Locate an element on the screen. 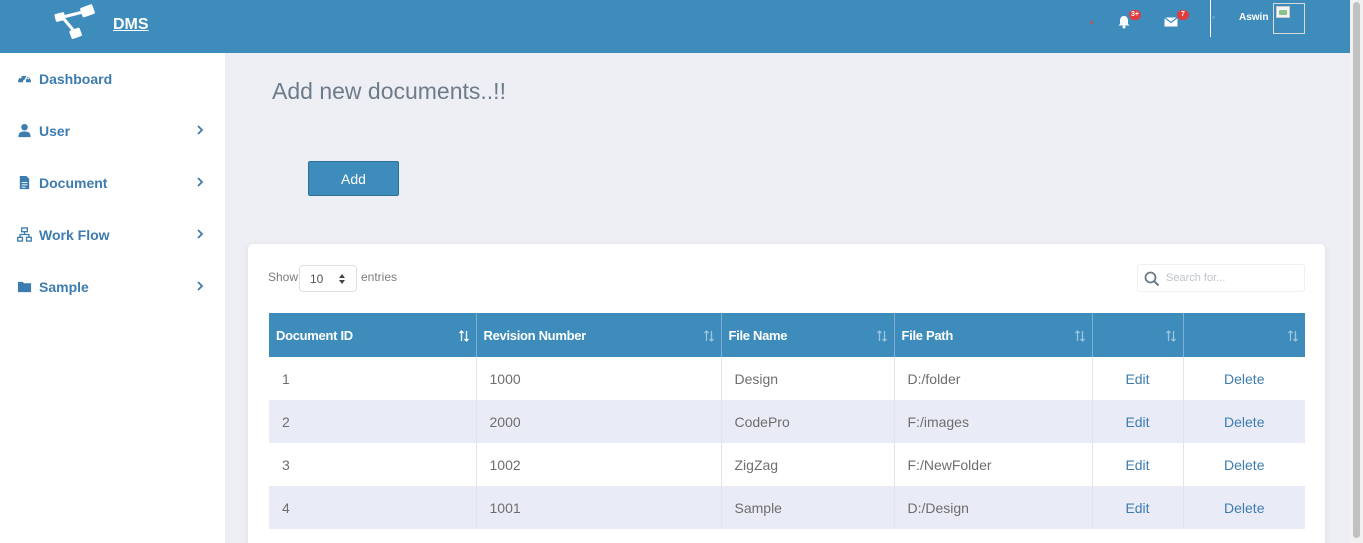 The height and width of the screenshot is (543, 1363). table-row: 4 1001 Sample D:/Design Edit Delete is located at coordinates (787, 507).